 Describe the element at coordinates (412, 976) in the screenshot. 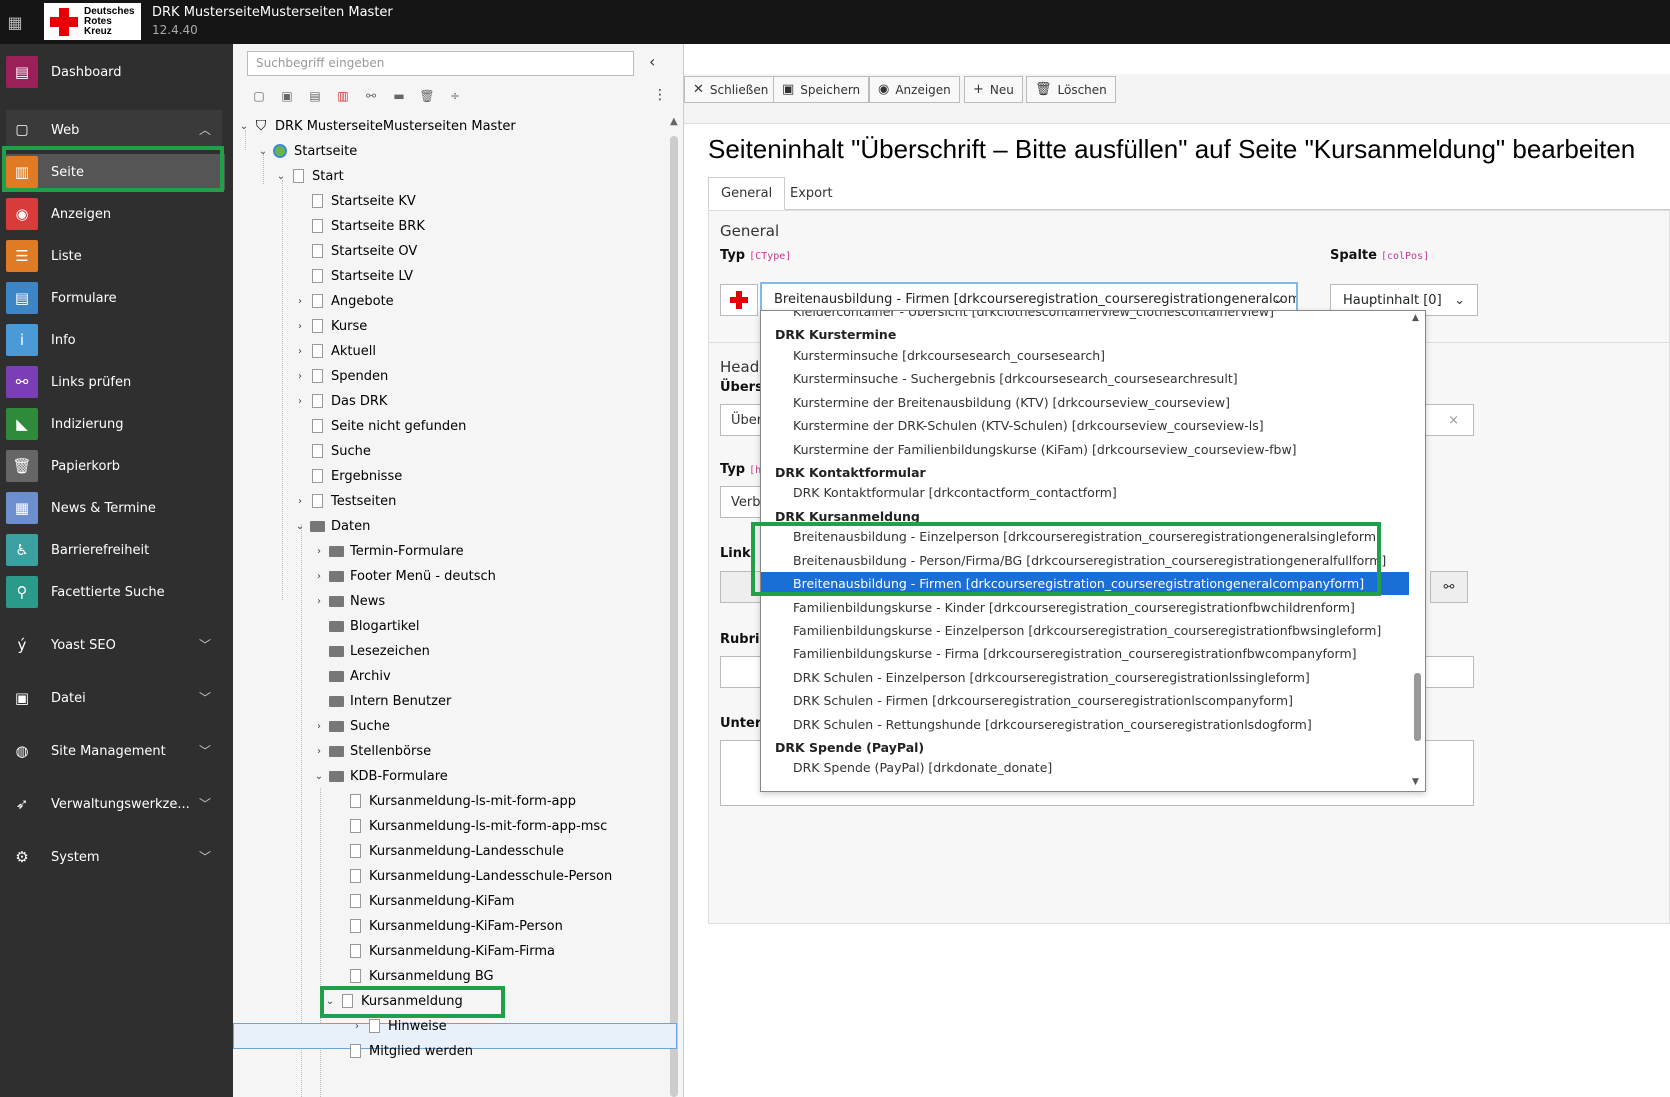

I see `tree-node: Kursanmeldung BG` at that location.